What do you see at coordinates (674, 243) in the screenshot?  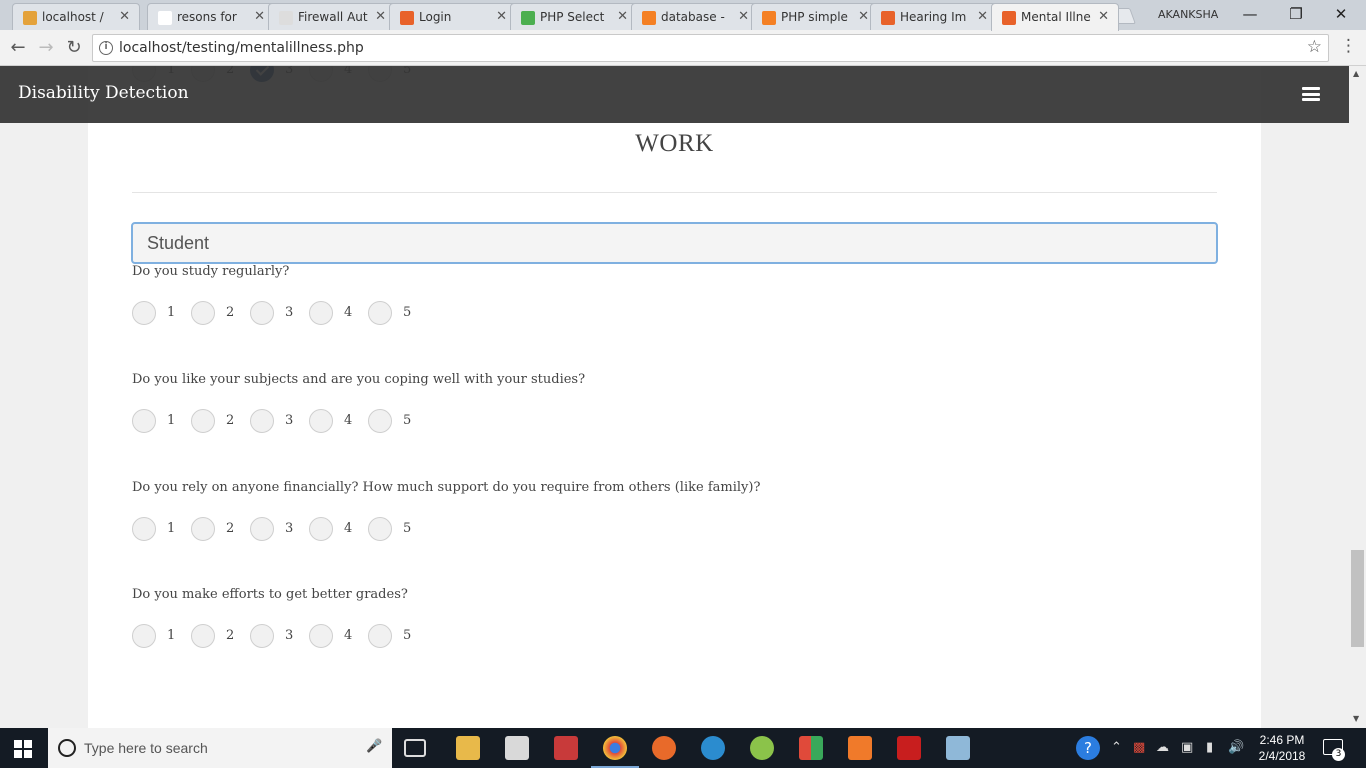 I see `occupation-select: Student` at bounding box center [674, 243].